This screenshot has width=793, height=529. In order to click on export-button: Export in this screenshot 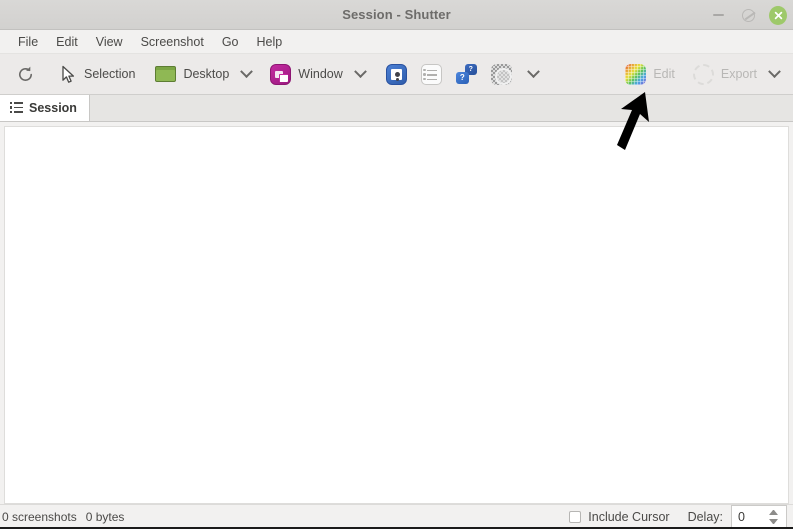, I will do `click(725, 74)`.